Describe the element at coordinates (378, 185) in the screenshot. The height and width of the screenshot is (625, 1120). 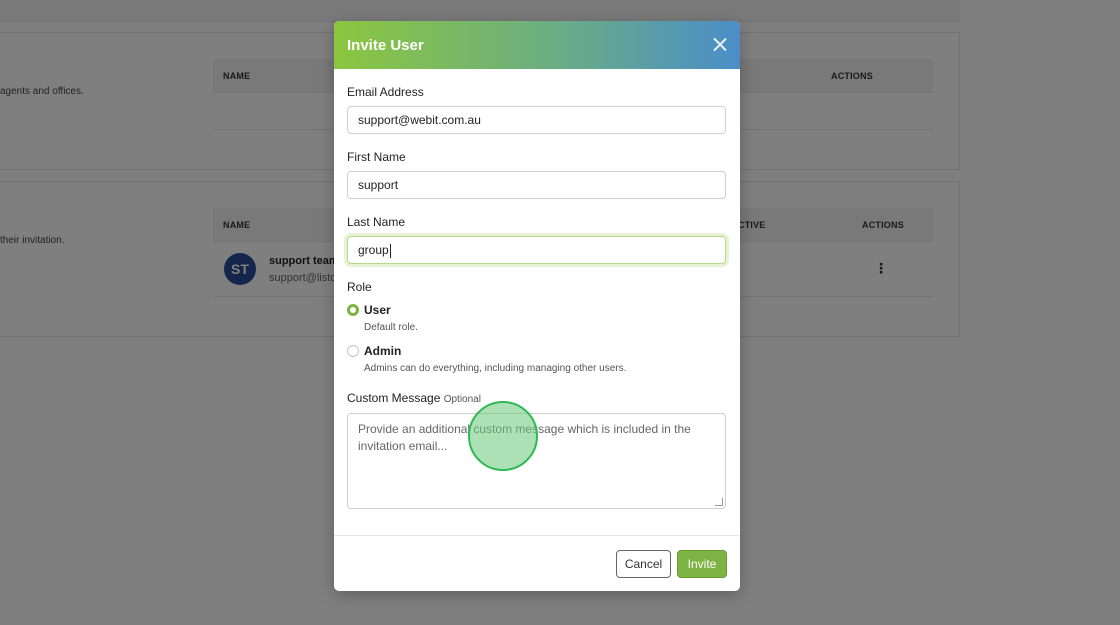
I see `first-name-value: support` at that location.